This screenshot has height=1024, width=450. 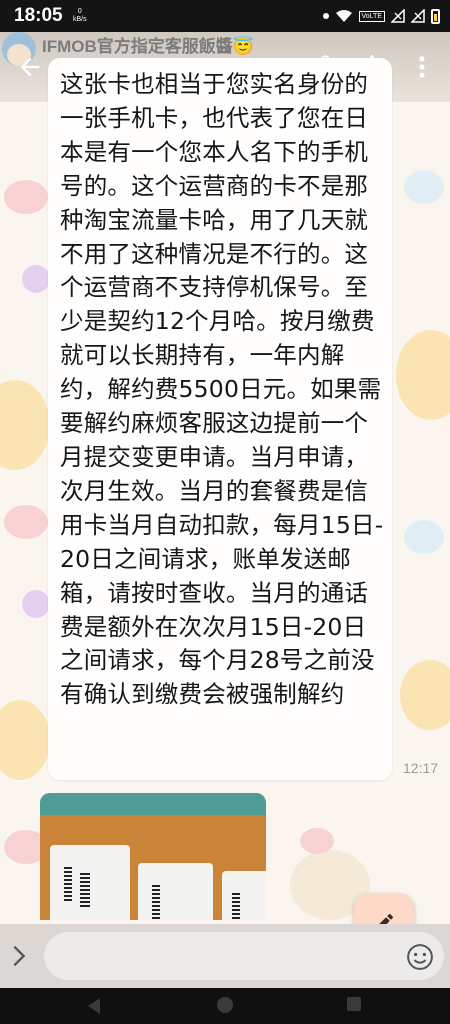 I want to click on notification-dot-icon, so click(x=325, y=16).